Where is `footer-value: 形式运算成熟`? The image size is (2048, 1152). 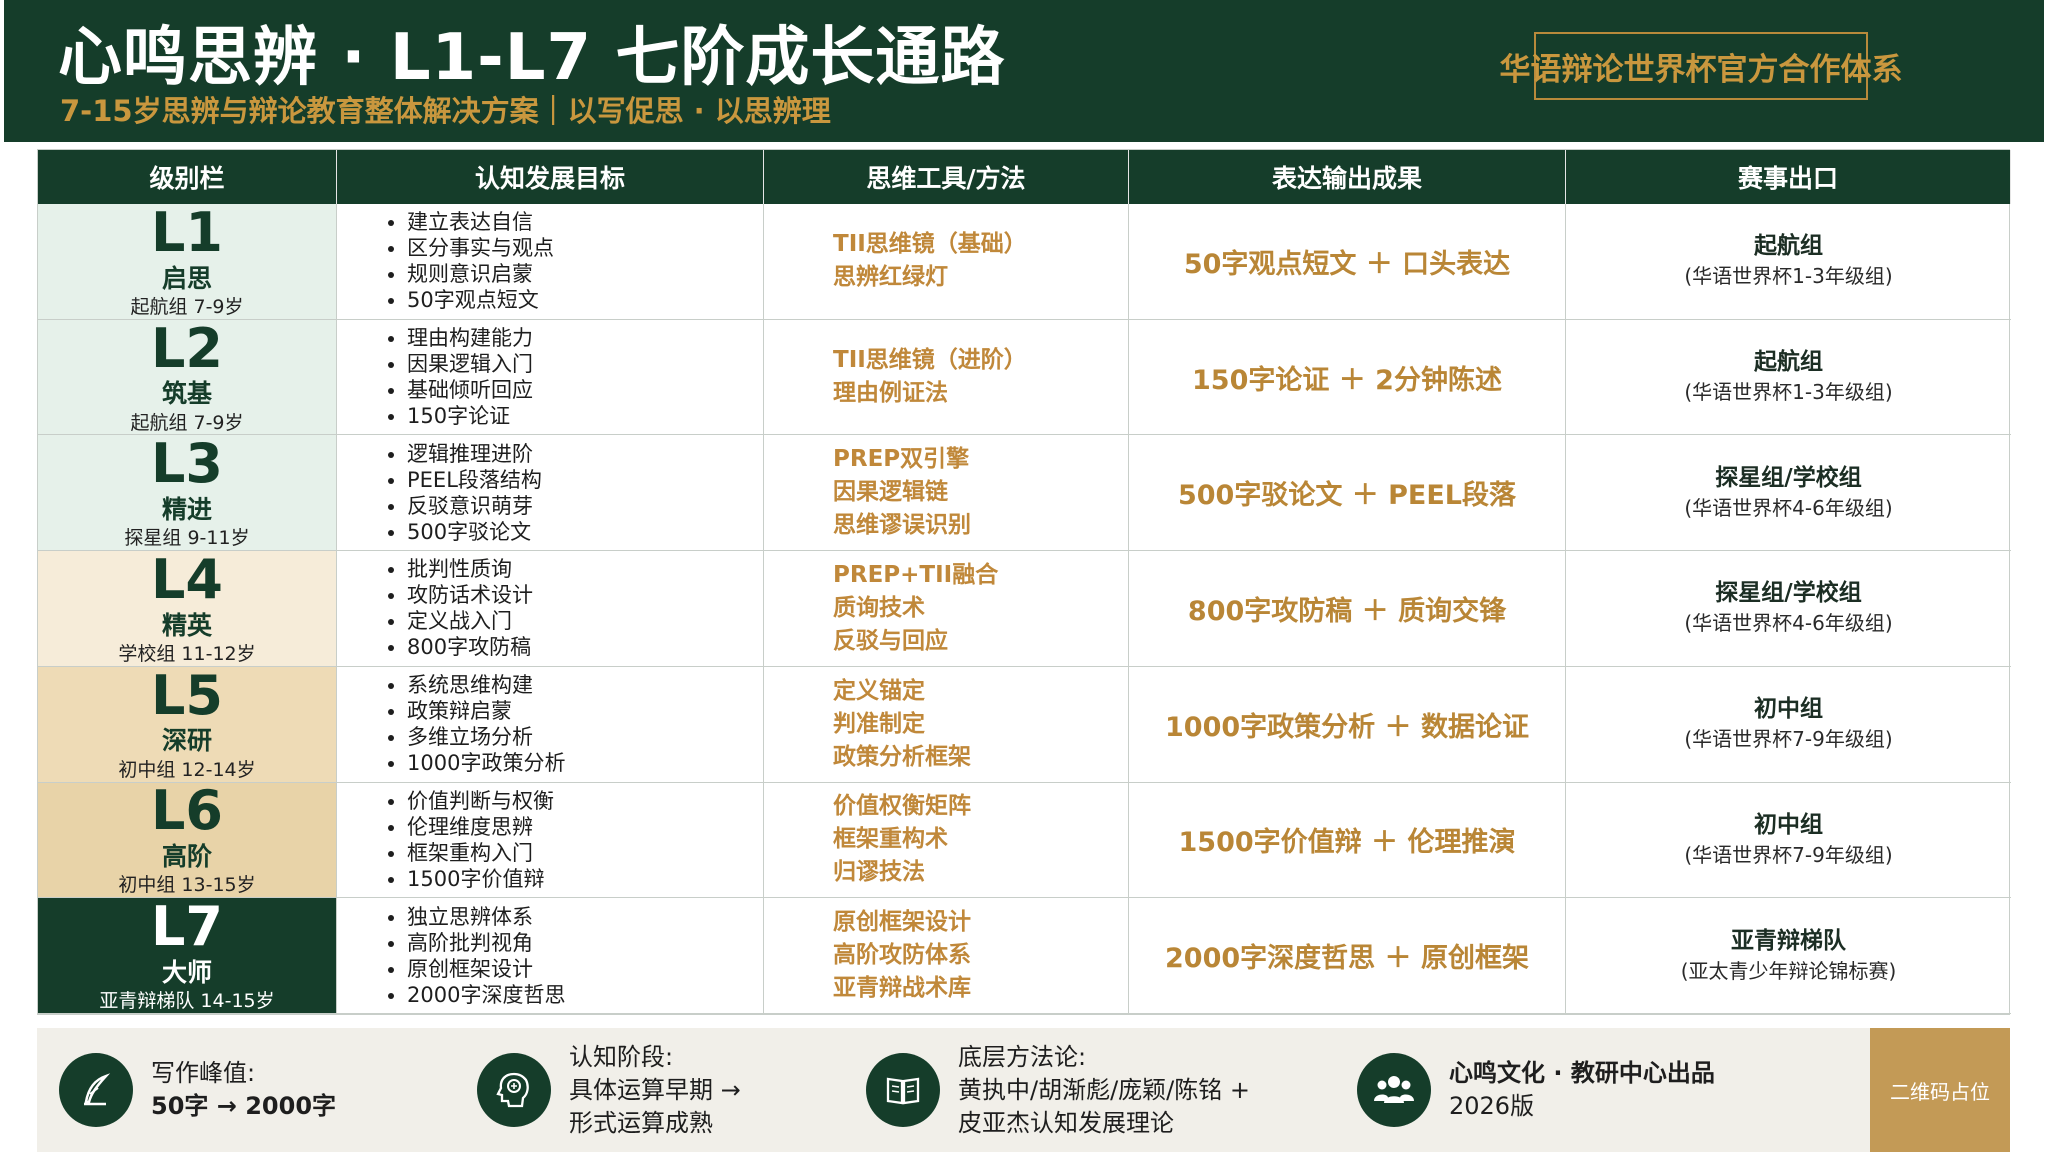
footer-value: 形式运算成熟 is located at coordinates (641, 1122).